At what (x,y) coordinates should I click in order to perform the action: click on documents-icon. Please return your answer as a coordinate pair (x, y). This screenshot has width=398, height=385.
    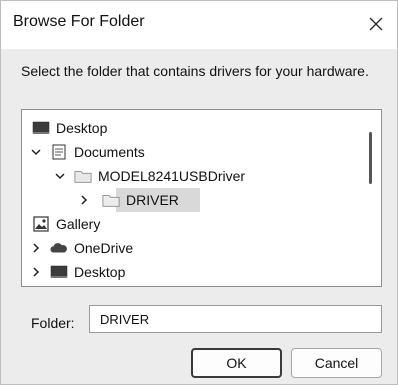
    Looking at the image, I should click on (59, 152).